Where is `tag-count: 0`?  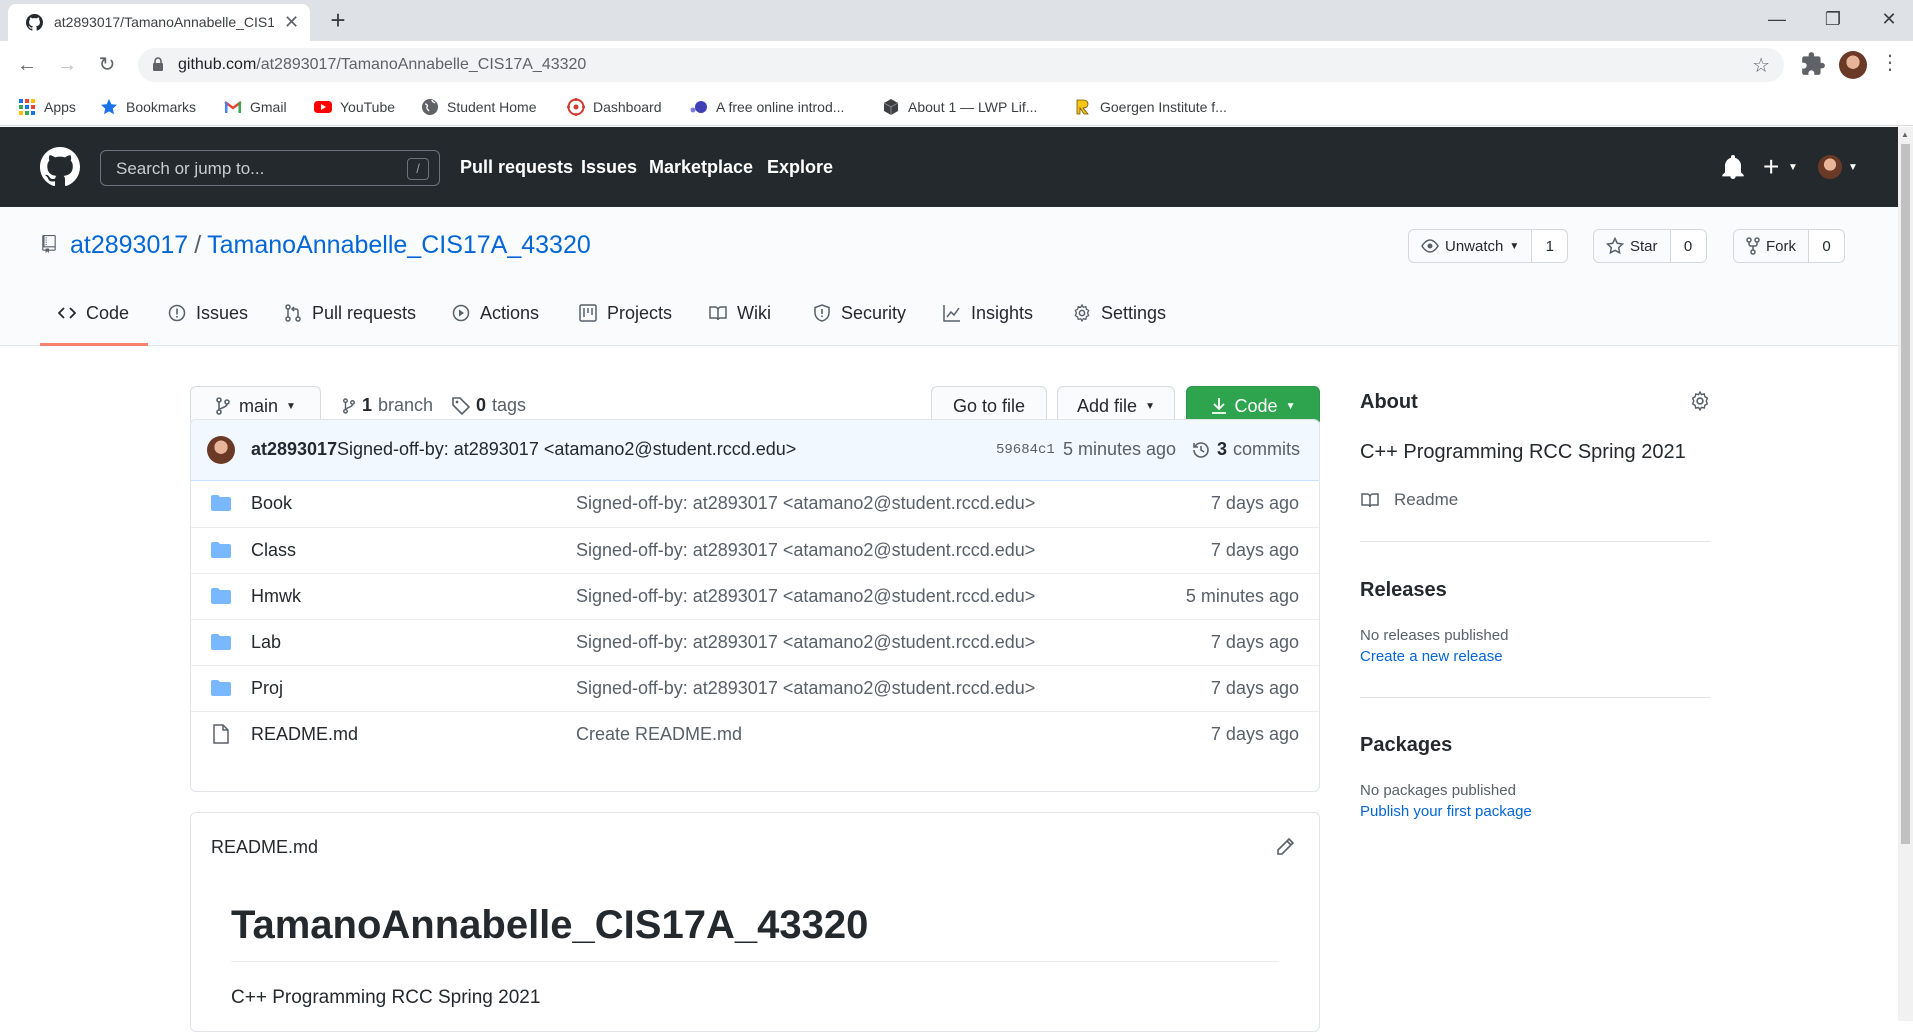 tag-count: 0 is located at coordinates (481, 405).